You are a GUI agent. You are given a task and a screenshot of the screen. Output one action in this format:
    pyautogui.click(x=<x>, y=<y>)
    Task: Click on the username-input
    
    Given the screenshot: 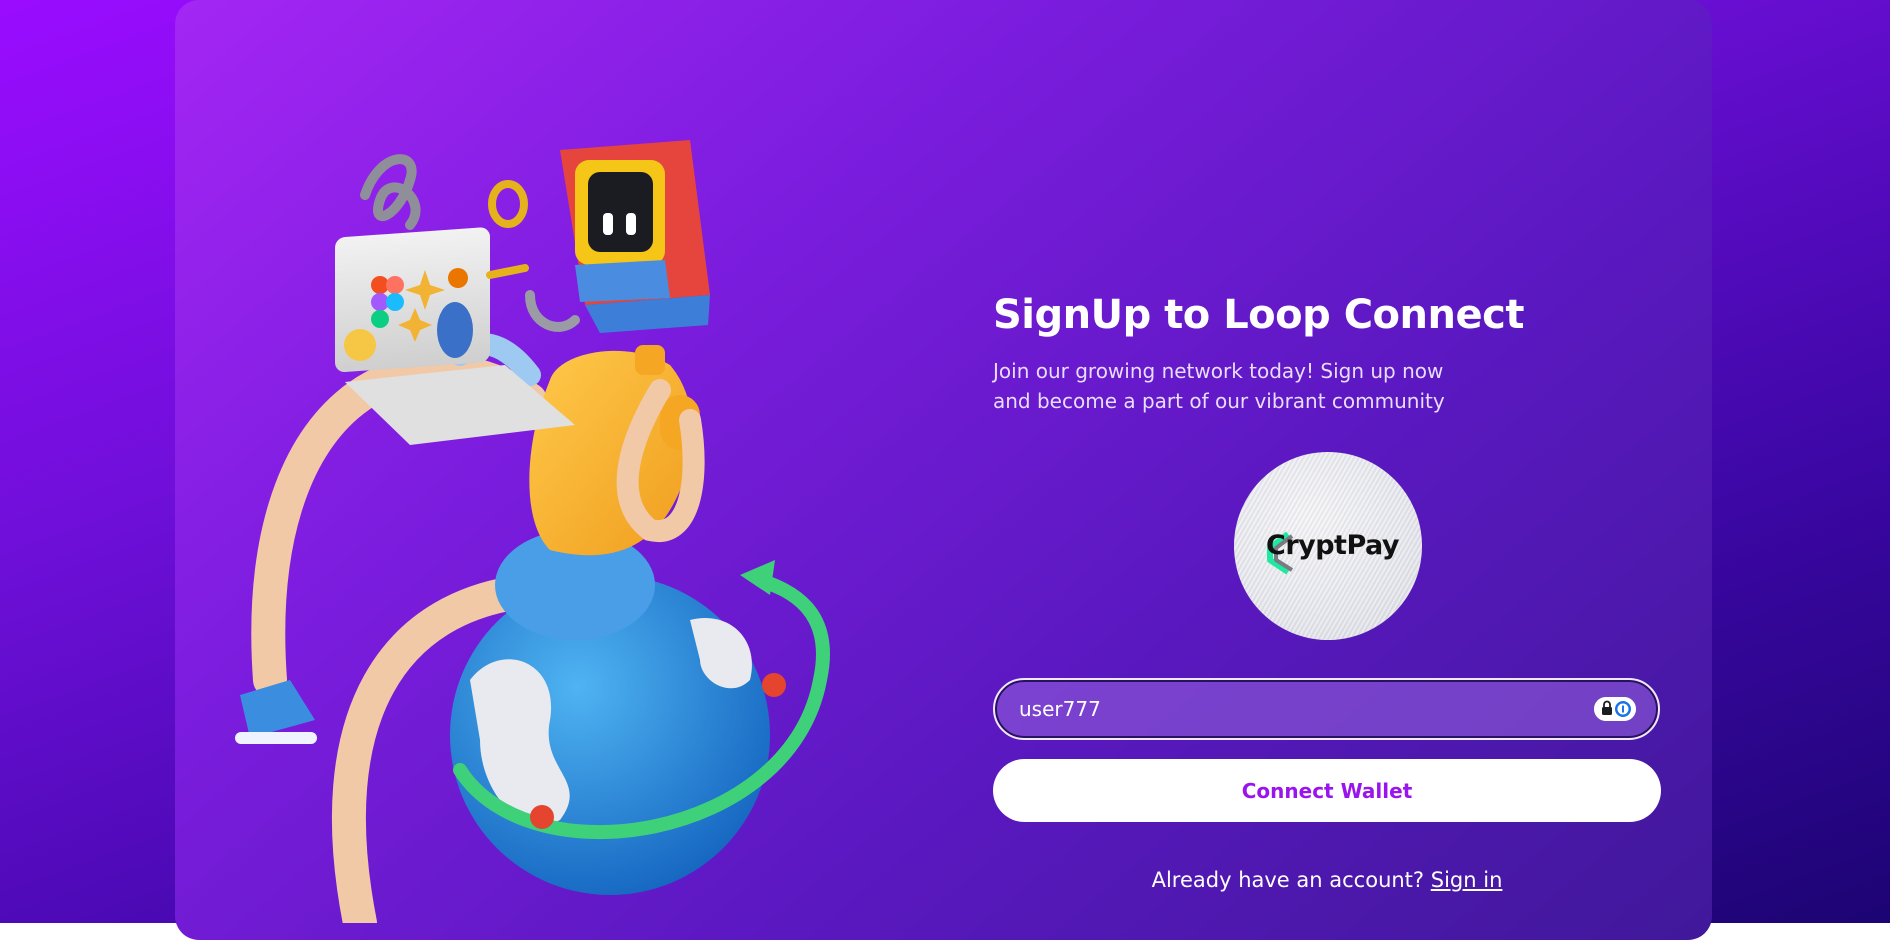 What is the action you would take?
    pyautogui.click(x=1299, y=709)
    